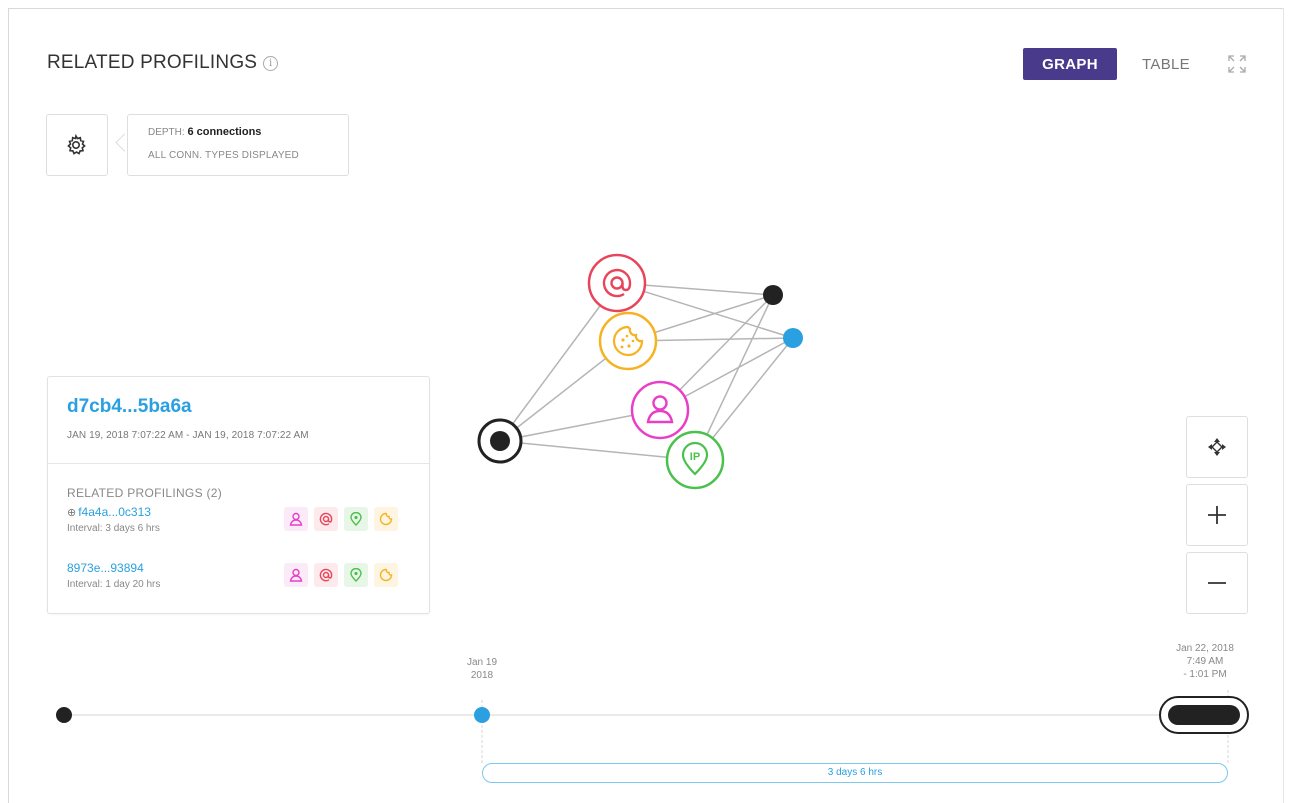  I want to click on timeline, so click(652, 727).